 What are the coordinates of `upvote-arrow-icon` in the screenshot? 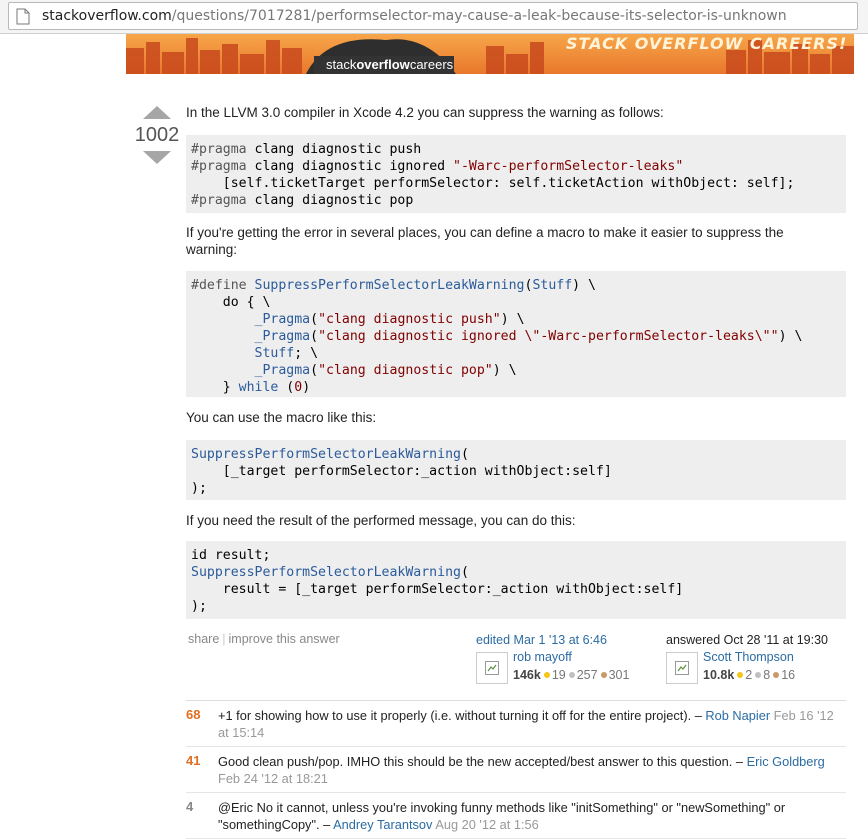 It's located at (157, 112).